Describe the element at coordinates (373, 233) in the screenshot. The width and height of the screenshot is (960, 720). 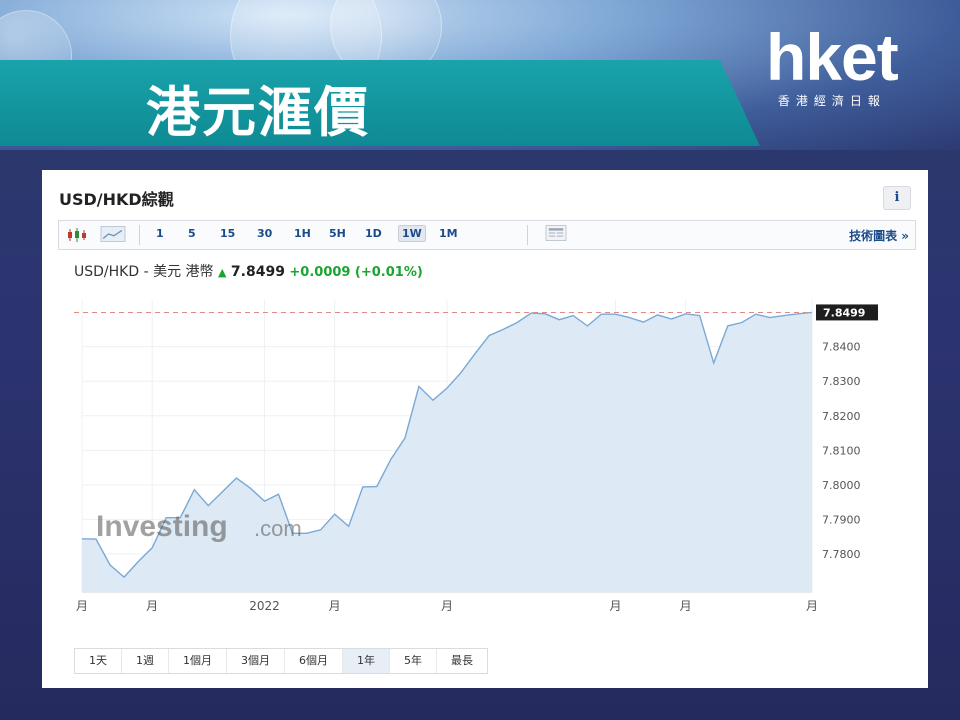
I see `interval-1d: 1D` at that location.